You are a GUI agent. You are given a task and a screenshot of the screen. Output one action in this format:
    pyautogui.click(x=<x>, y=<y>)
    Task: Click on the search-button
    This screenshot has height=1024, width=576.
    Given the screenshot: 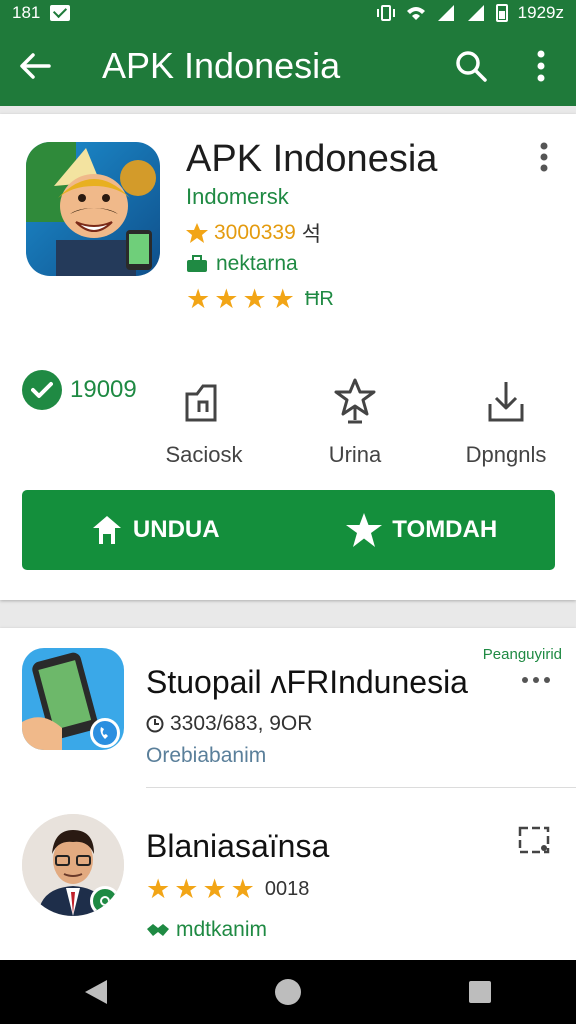 What is the action you would take?
    pyautogui.click(x=471, y=66)
    